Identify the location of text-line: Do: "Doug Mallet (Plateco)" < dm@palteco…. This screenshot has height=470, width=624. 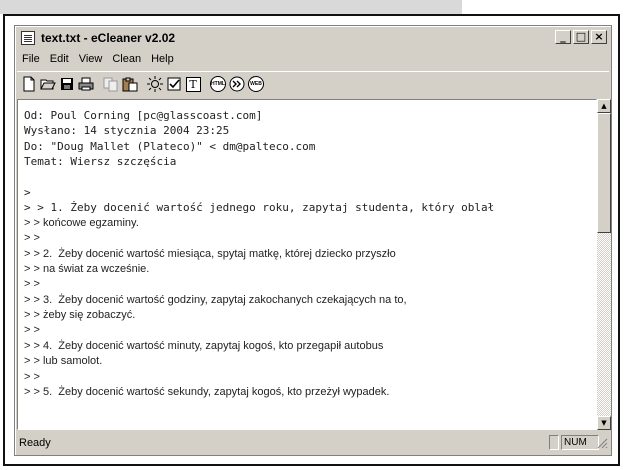
(170, 146).